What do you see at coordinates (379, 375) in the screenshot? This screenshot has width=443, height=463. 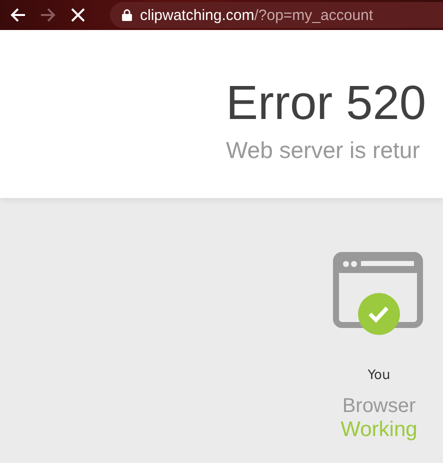 I see `node-label: You` at bounding box center [379, 375].